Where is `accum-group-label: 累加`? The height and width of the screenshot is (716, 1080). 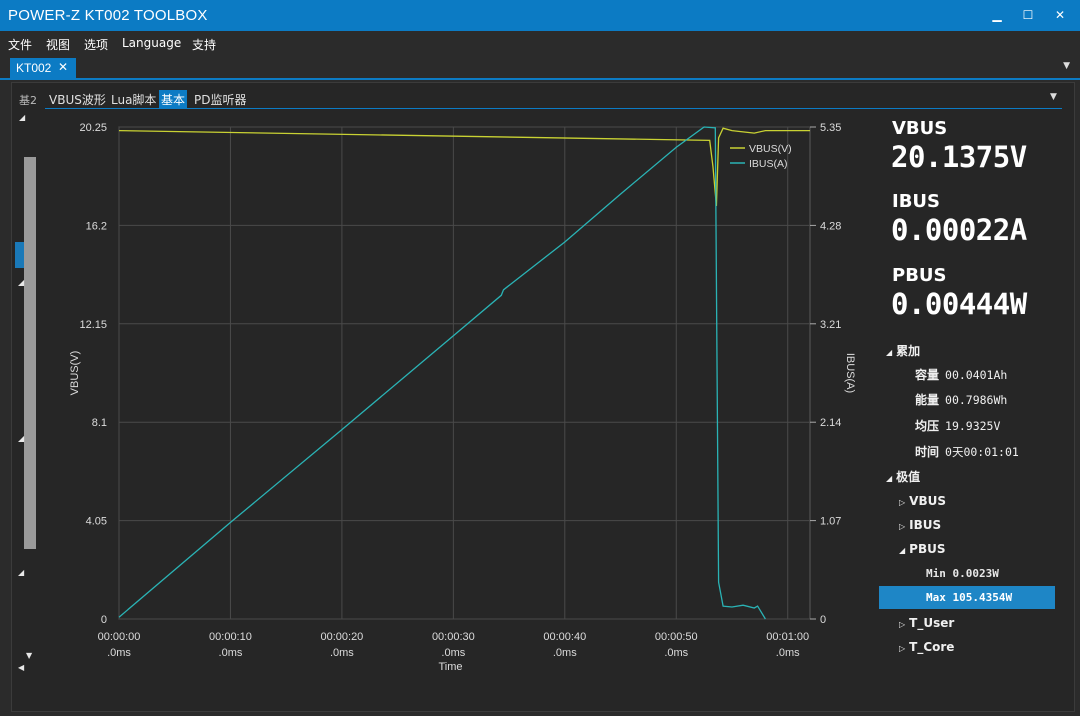 accum-group-label: 累加 is located at coordinates (908, 351).